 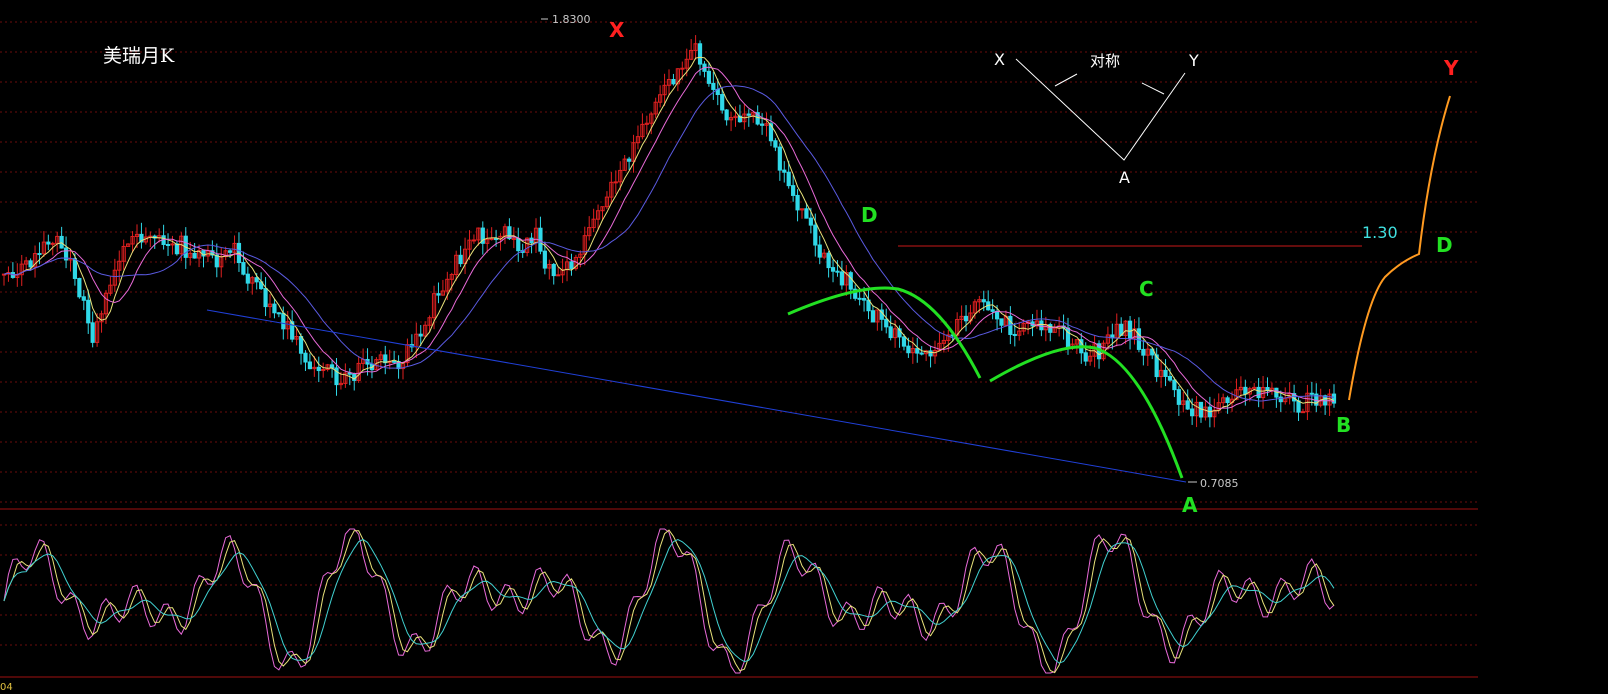 I want to click on schematic-label-x: X, so click(x=999, y=59).